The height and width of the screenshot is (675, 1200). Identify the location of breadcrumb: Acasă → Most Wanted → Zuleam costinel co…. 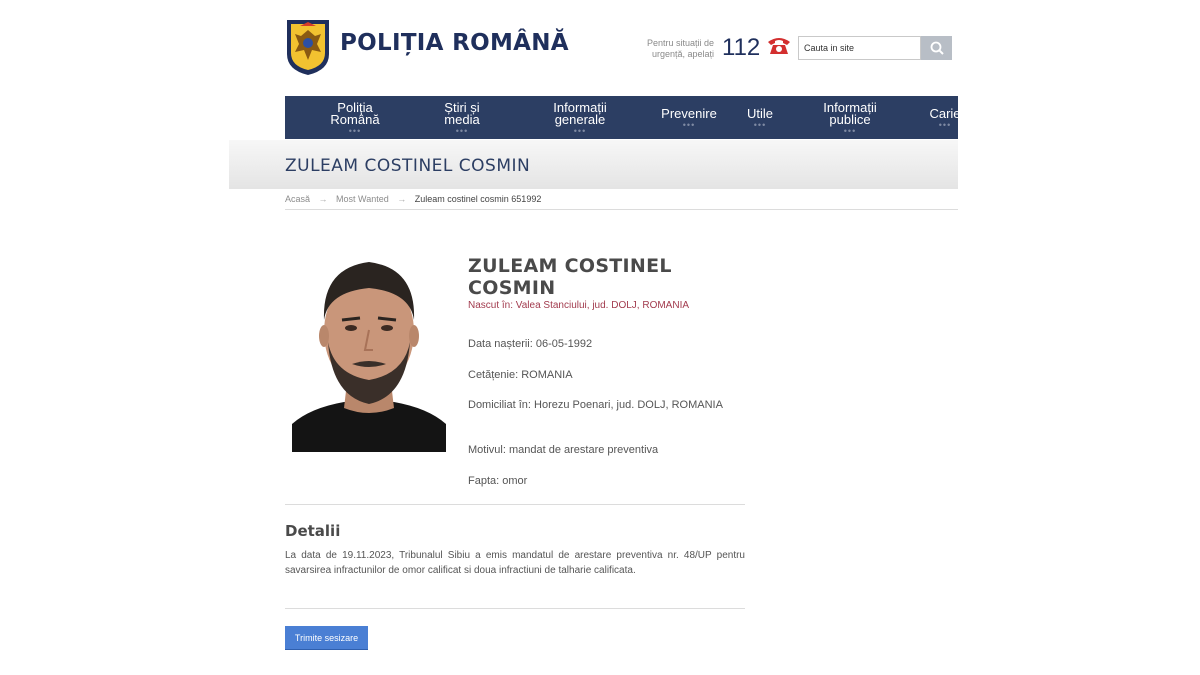
(413, 199).